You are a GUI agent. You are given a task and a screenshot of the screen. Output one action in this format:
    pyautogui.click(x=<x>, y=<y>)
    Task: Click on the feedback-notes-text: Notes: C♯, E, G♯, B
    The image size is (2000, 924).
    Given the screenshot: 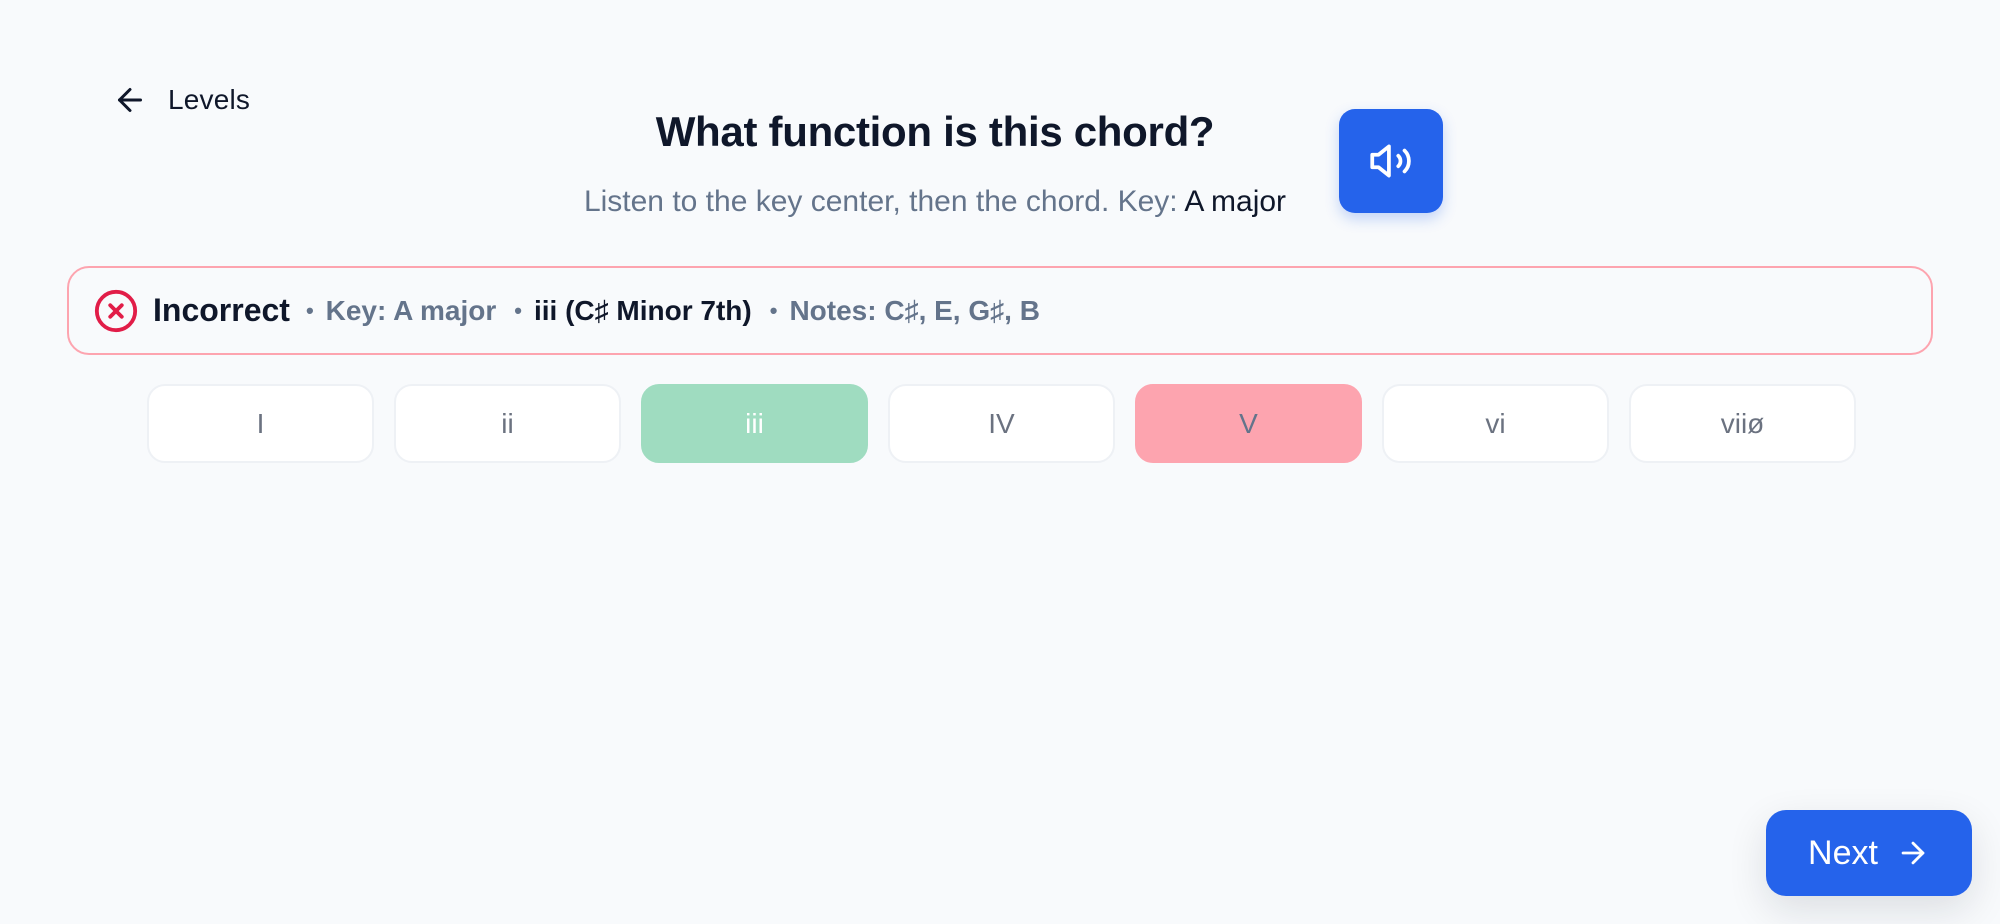 What is the action you would take?
    pyautogui.click(x=914, y=310)
    